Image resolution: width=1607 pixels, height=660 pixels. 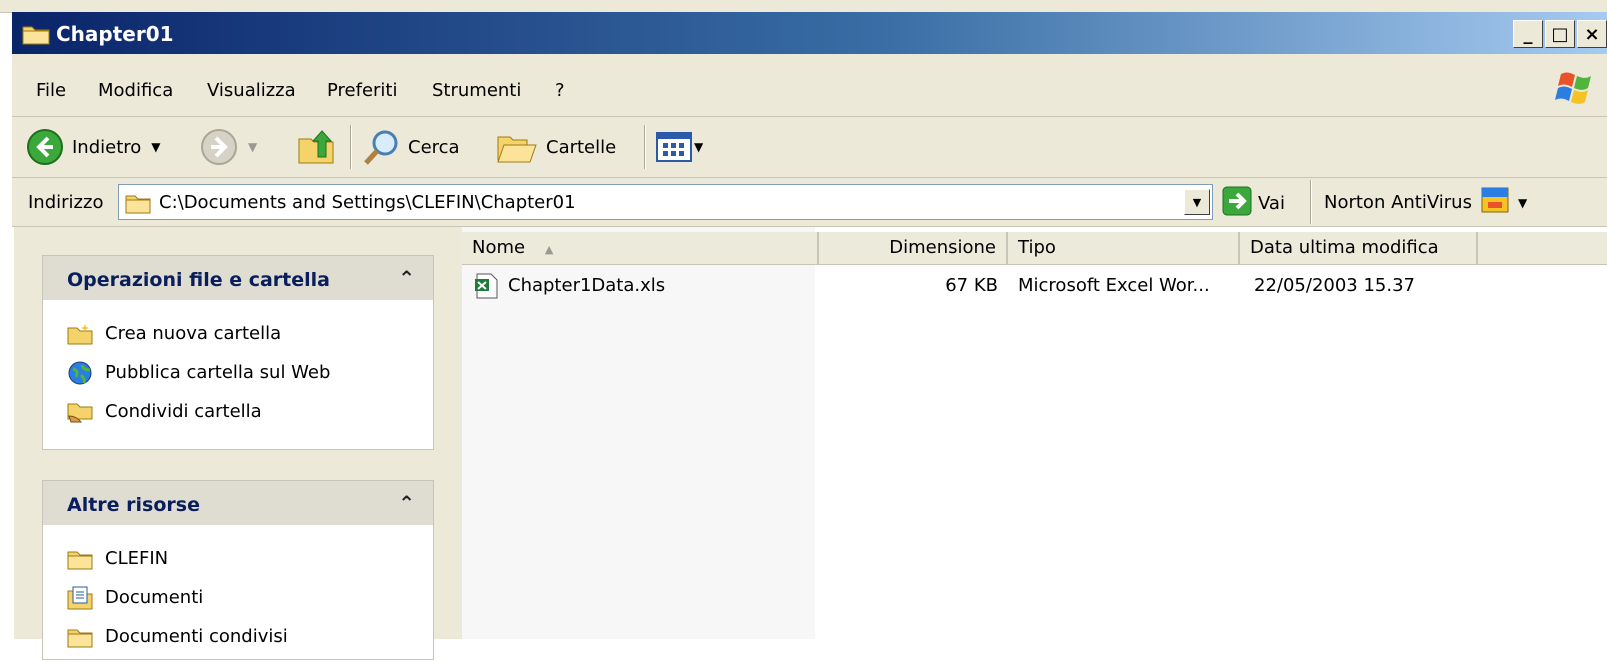 What do you see at coordinates (155, 147) in the screenshot?
I see `back-dropdown-icon: ▼` at bounding box center [155, 147].